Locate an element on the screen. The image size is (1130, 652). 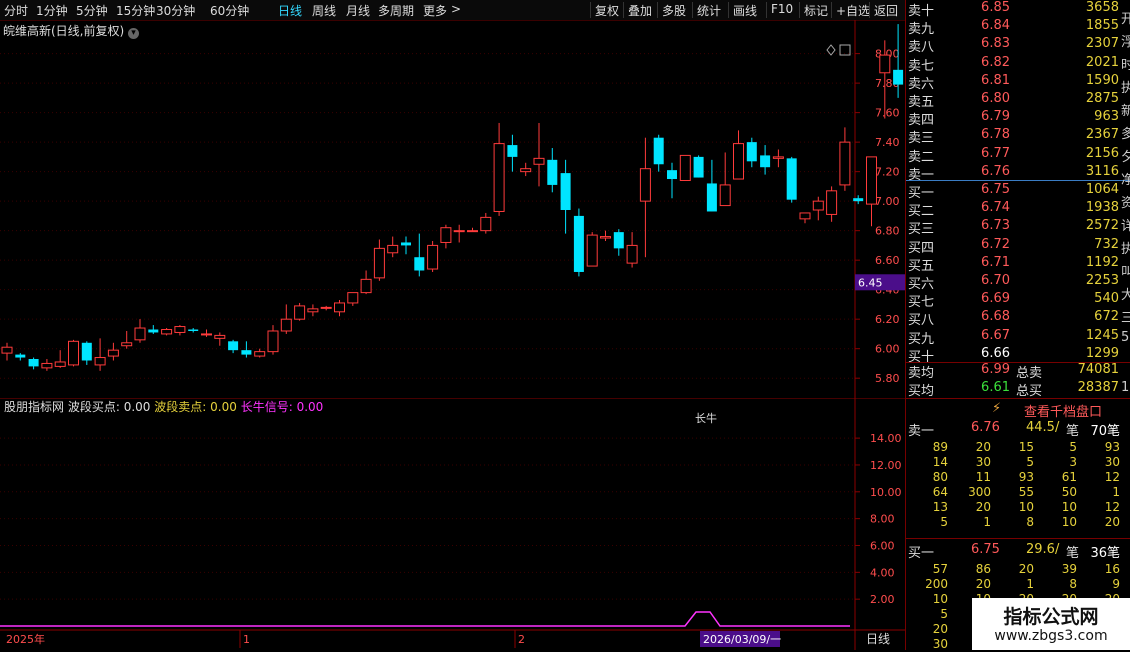
sell-summary-avg: 44.5/ is located at coordinates (1043, 427).